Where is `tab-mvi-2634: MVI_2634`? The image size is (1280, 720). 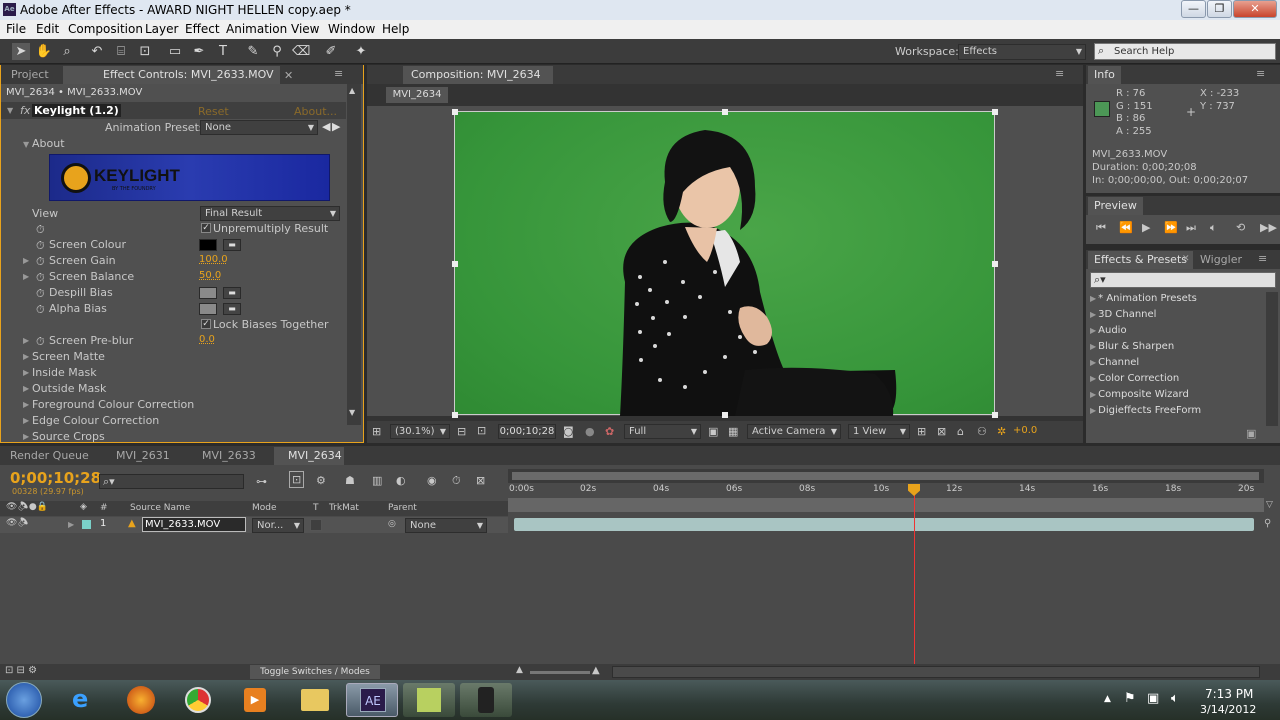 tab-mvi-2634: MVI_2634 is located at coordinates (309, 456).